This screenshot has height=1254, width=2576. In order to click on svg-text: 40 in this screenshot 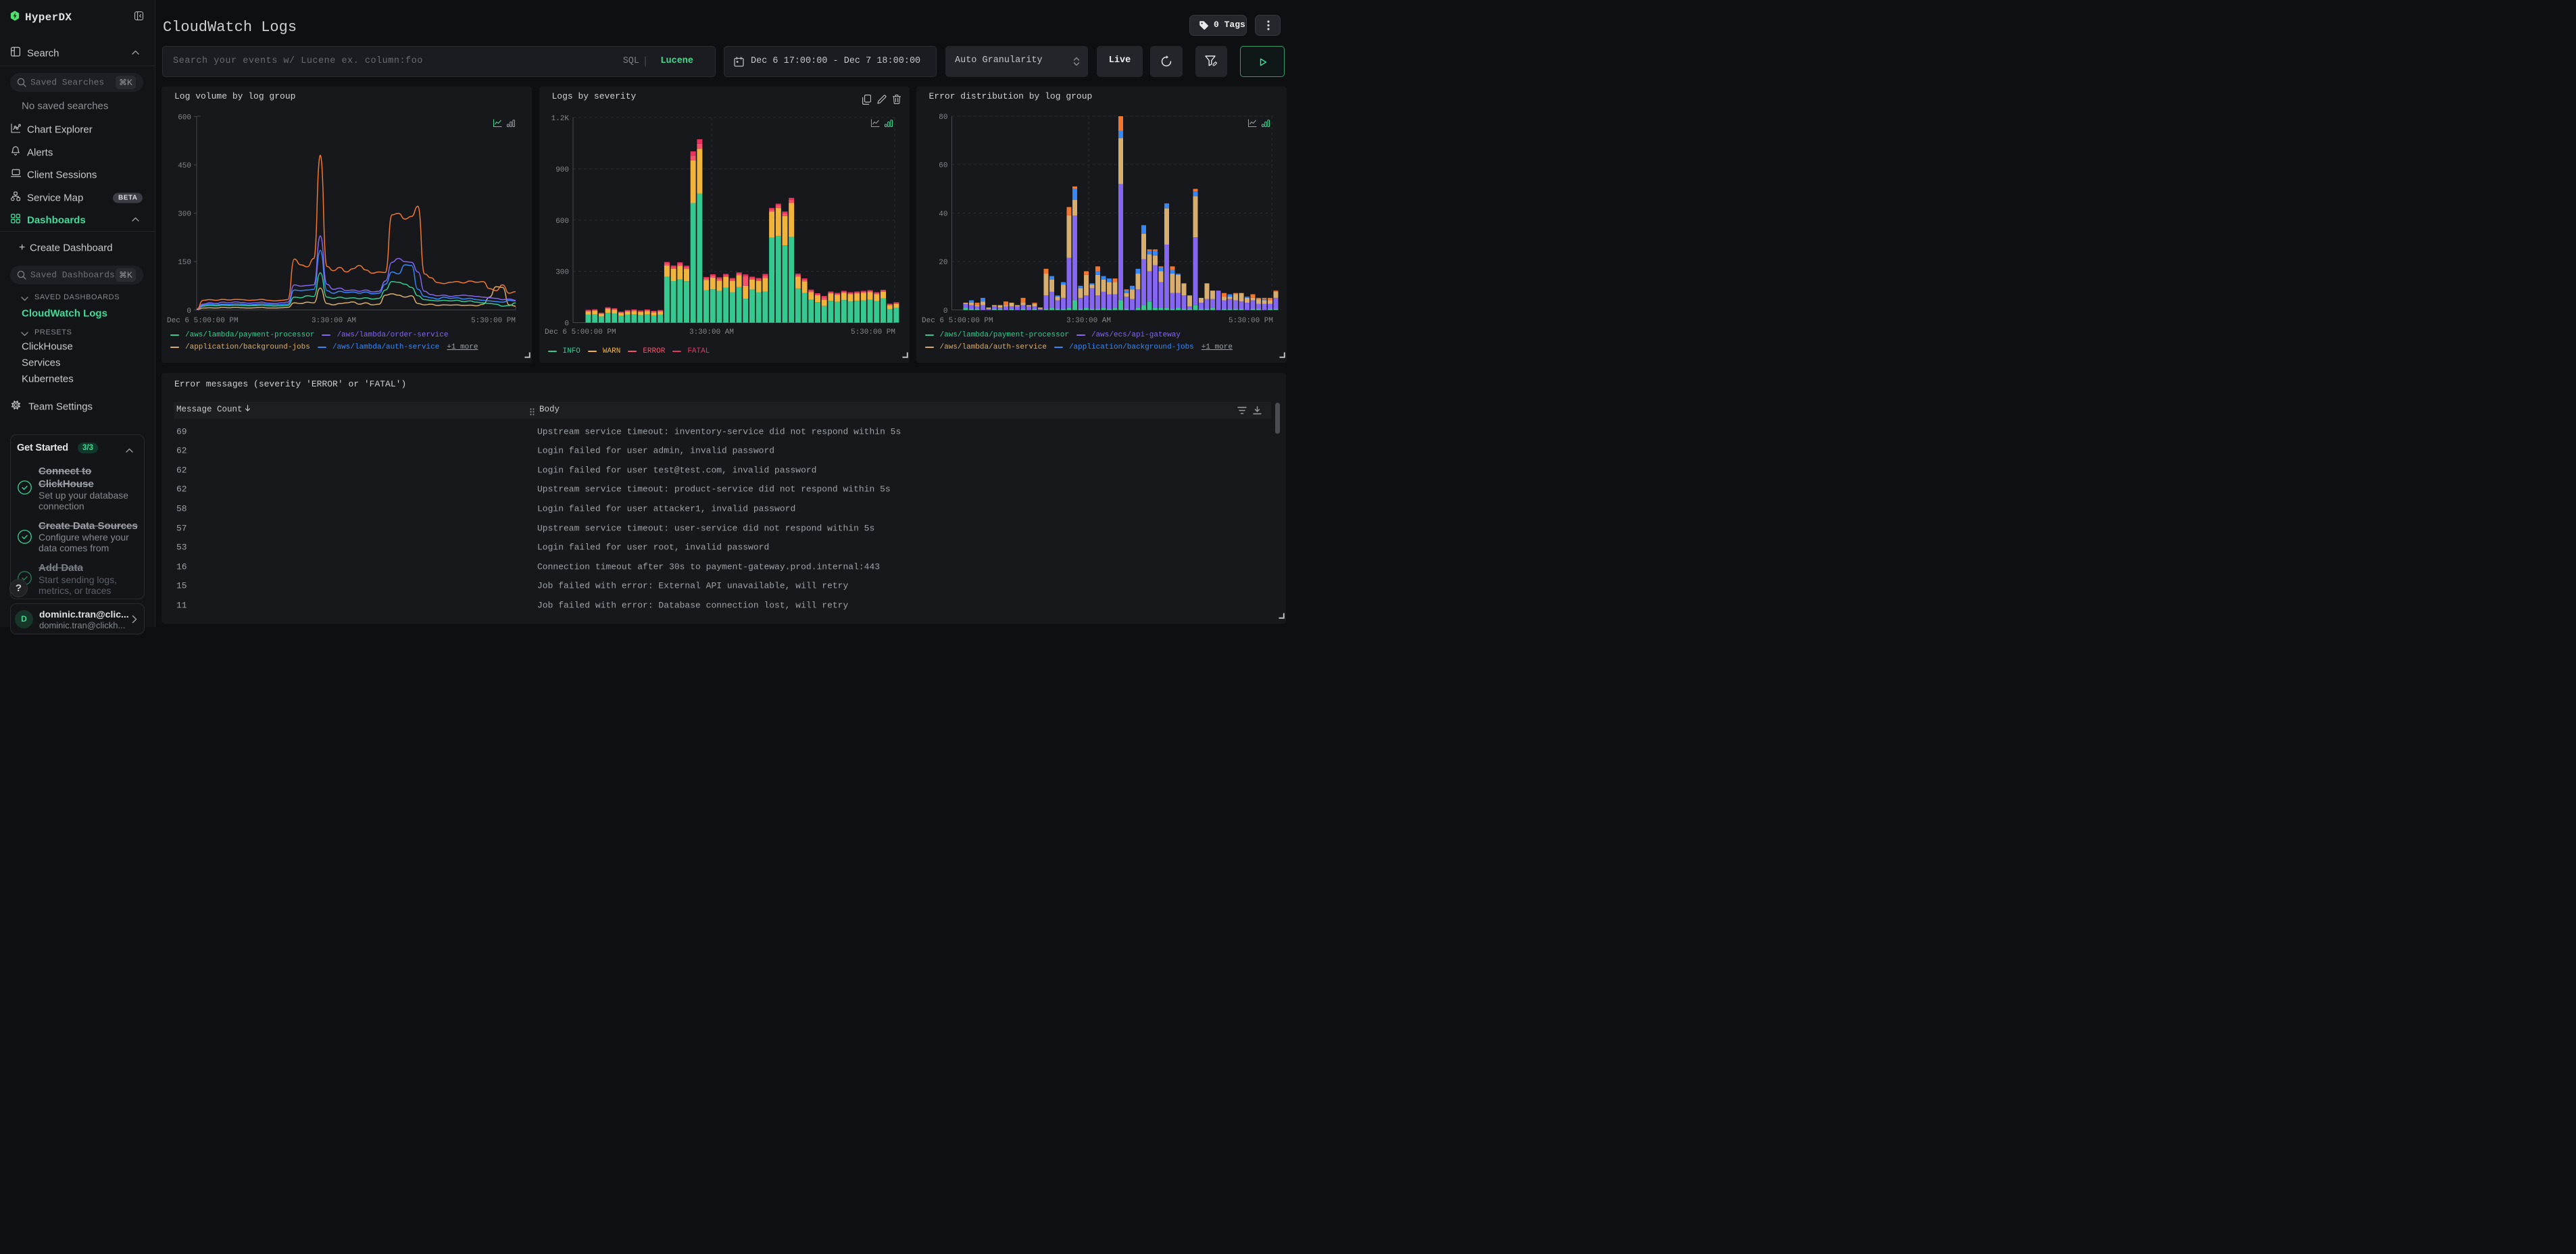, I will do `click(943, 214)`.